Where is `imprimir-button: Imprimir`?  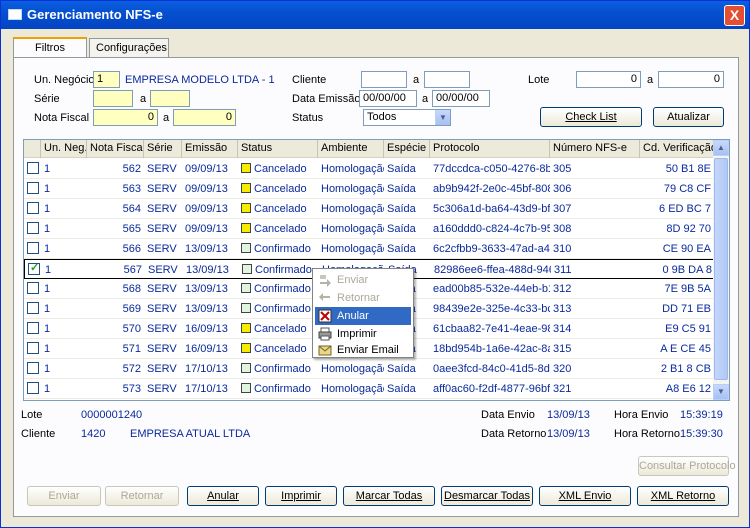 imprimir-button: Imprimir is located at coordinates (301, 496).